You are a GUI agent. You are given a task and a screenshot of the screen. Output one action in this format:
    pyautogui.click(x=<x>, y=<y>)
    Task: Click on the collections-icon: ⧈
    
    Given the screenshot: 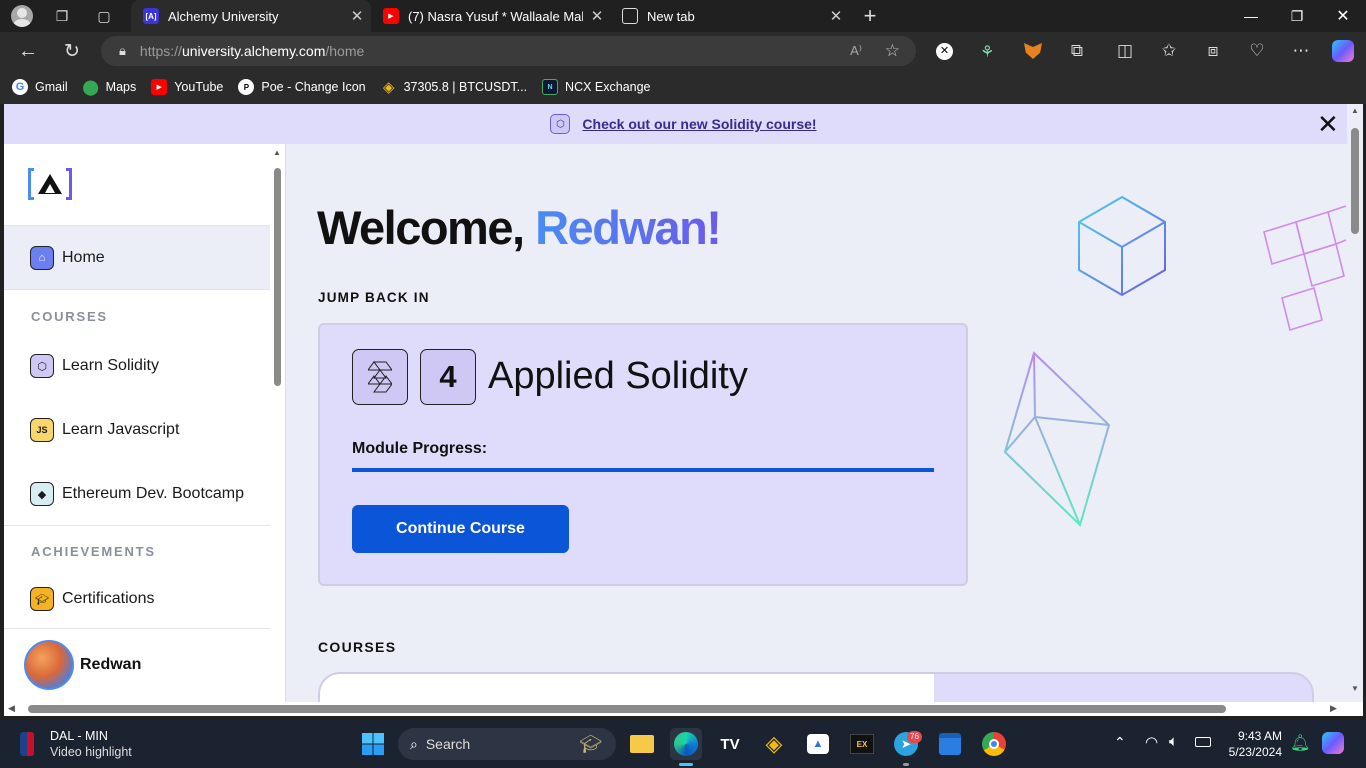 What is the action you would take?
    pyautogui.click(x=1213, y=51)
    